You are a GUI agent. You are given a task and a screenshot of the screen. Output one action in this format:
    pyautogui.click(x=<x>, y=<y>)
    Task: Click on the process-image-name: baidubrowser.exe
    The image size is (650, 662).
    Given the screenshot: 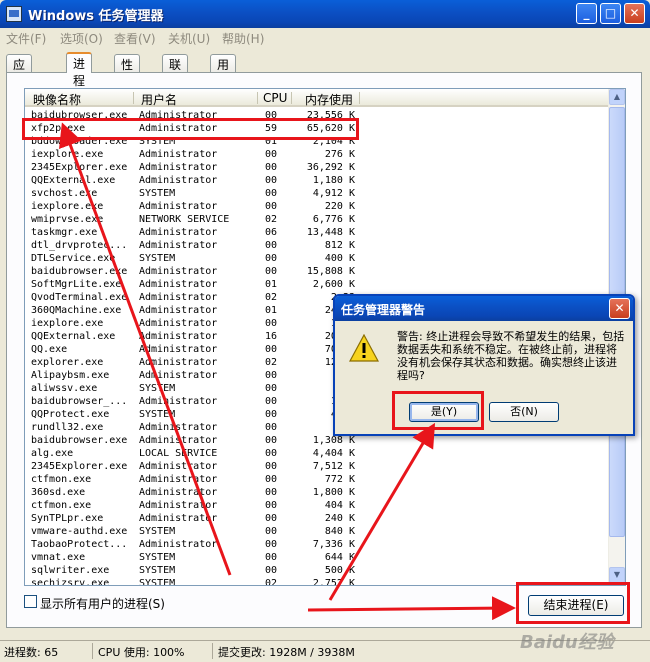 What is the action you would take?
    pyautogui.click(x=79, y=271)
    